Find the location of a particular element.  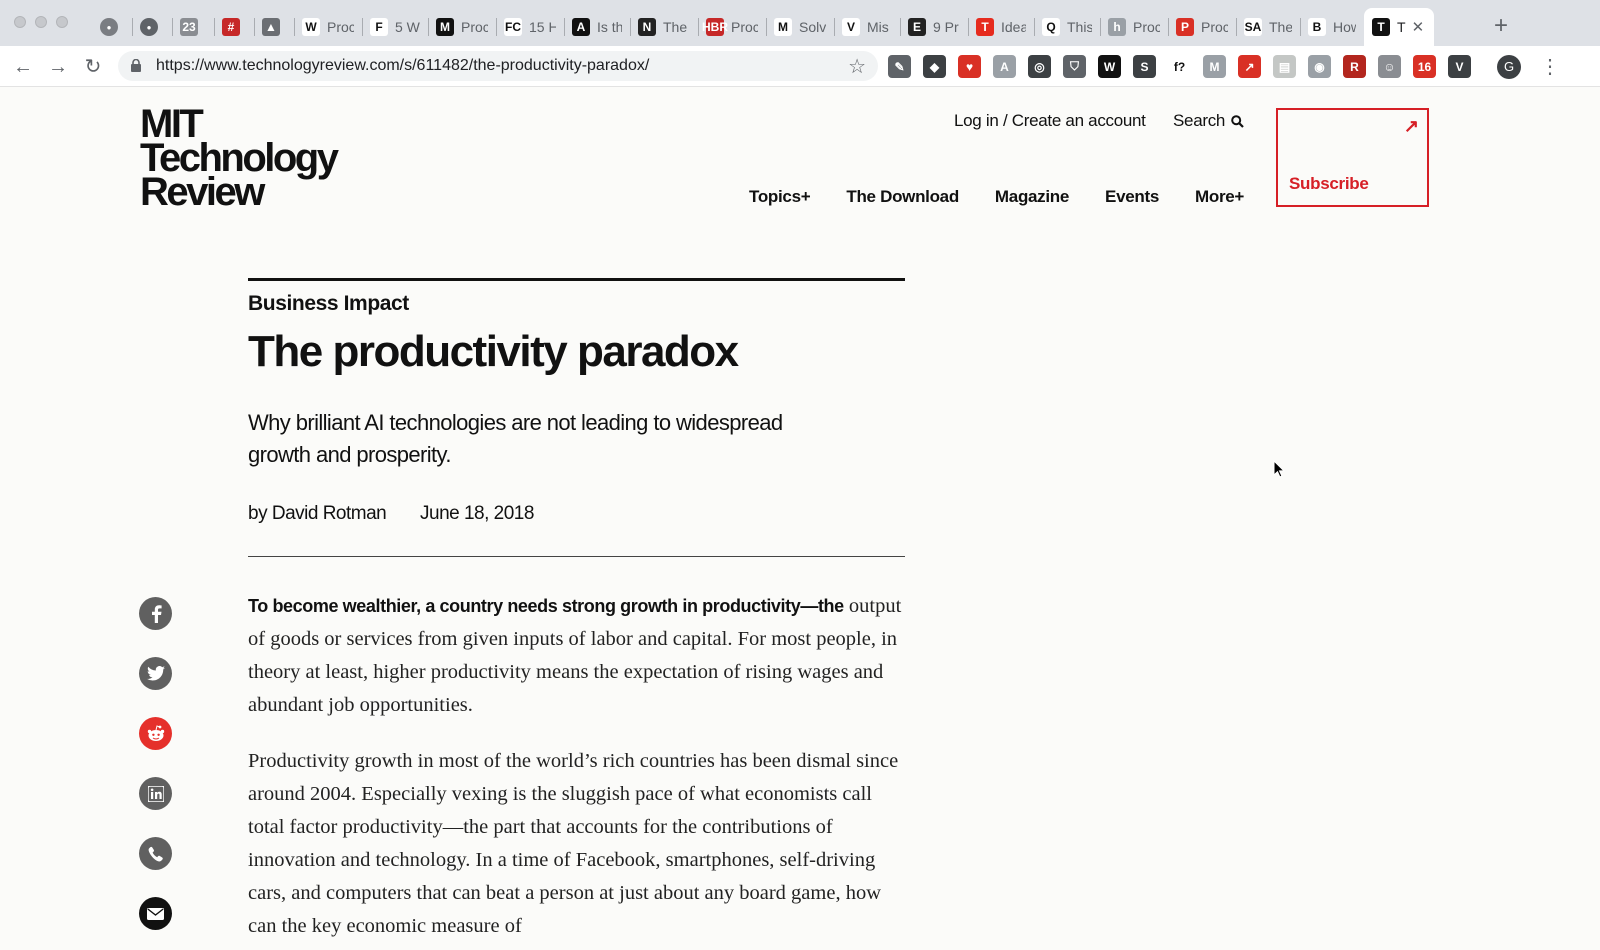

twitter-icon is located at coordinates (155, 673).